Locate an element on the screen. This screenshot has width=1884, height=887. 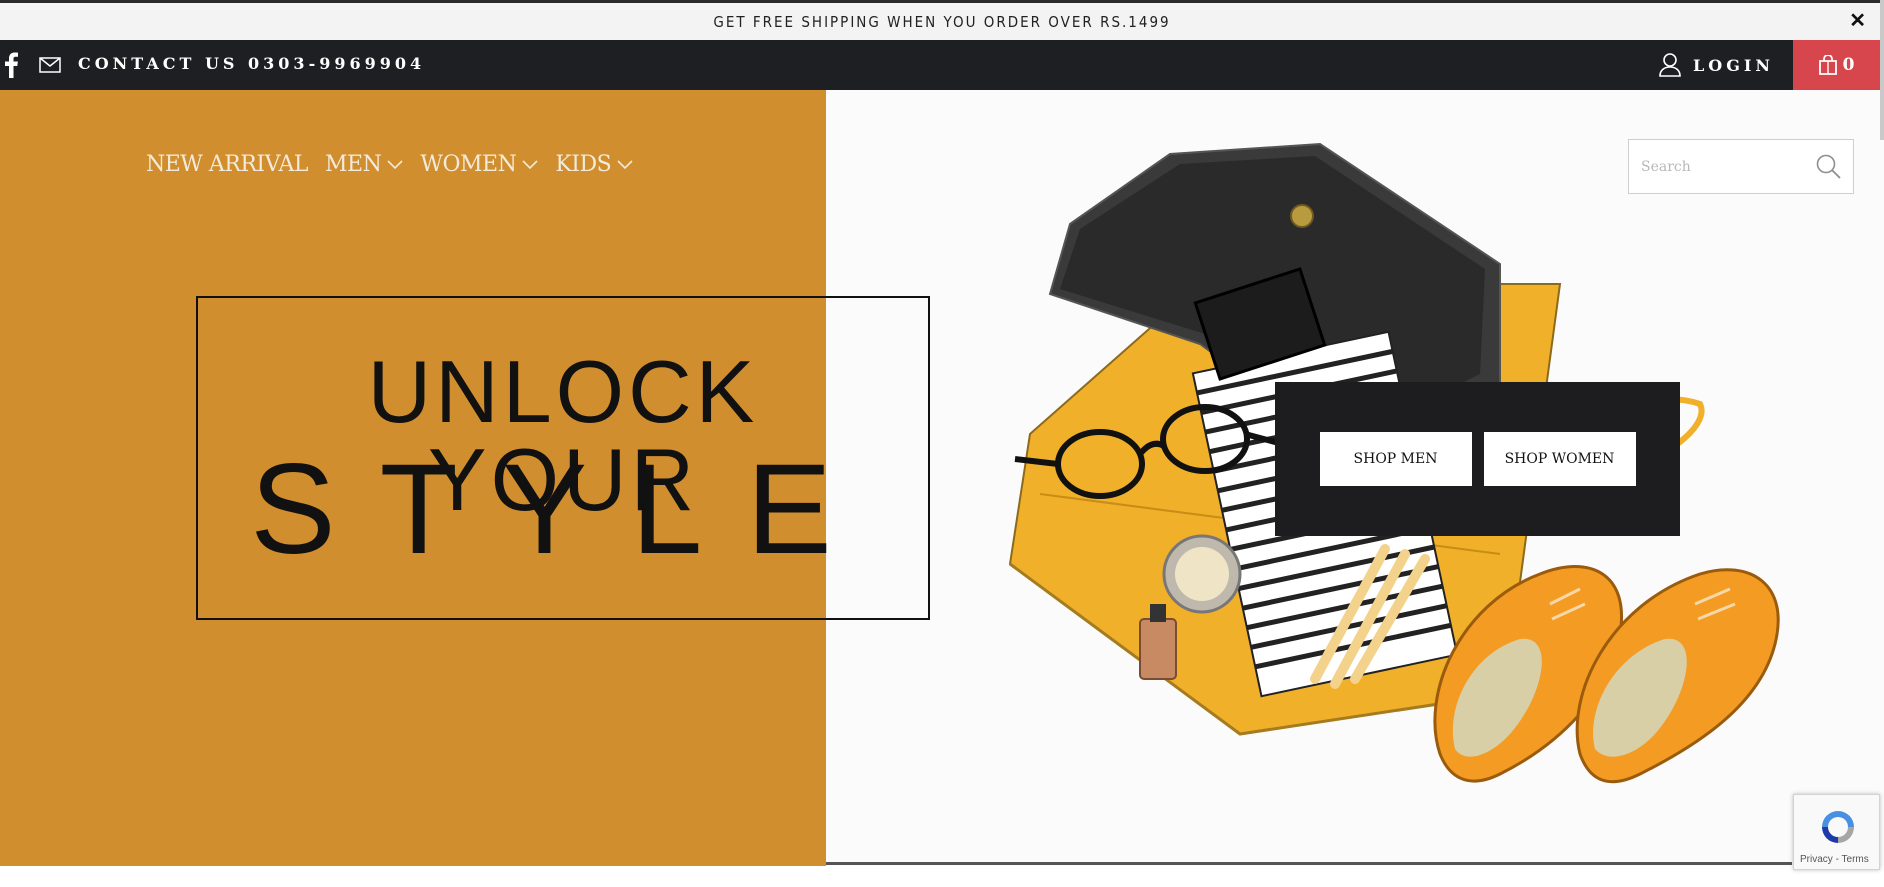
recaptcha-badge: Privacy - Terms is located at coordinates (1836, 832).